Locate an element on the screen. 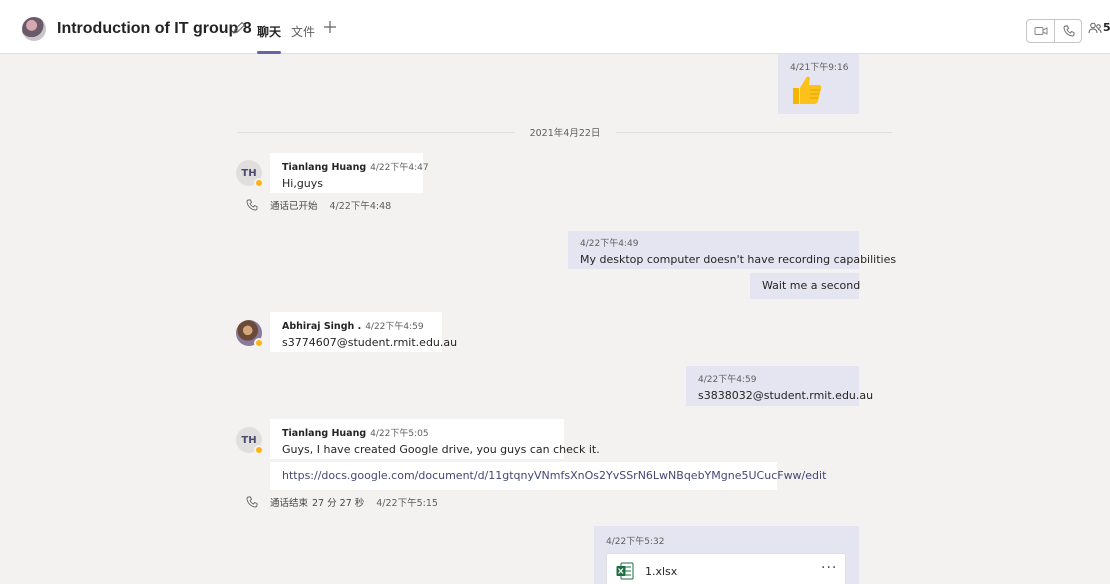 This screenshot has width=1110, height=584. file-attachment: 1.xlsx ··· is located at coordinates (726, 568).